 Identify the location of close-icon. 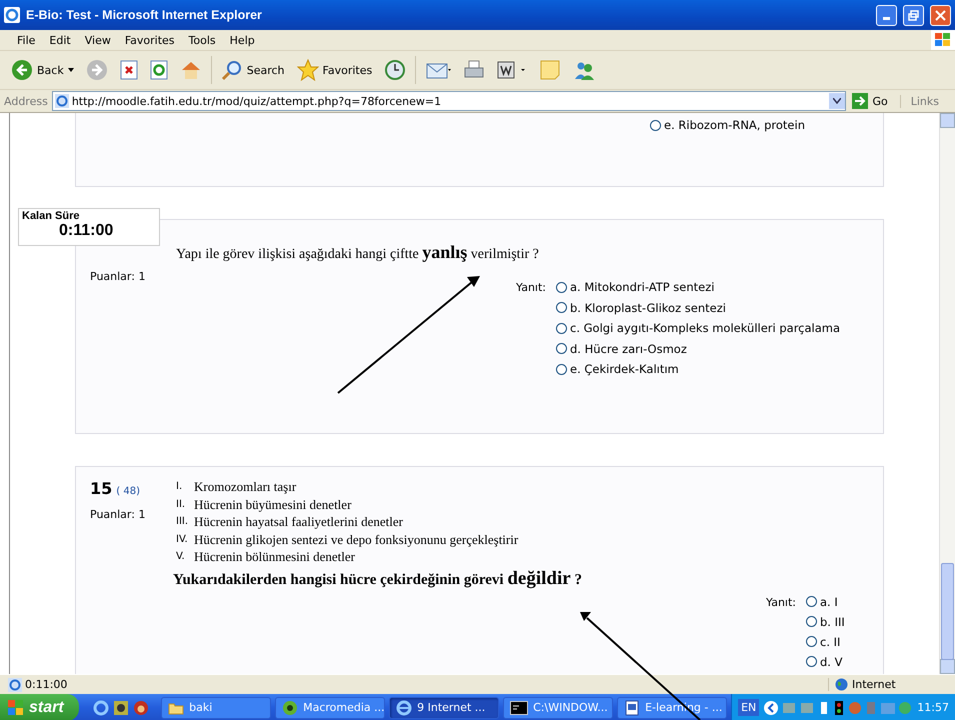
(940, 15).